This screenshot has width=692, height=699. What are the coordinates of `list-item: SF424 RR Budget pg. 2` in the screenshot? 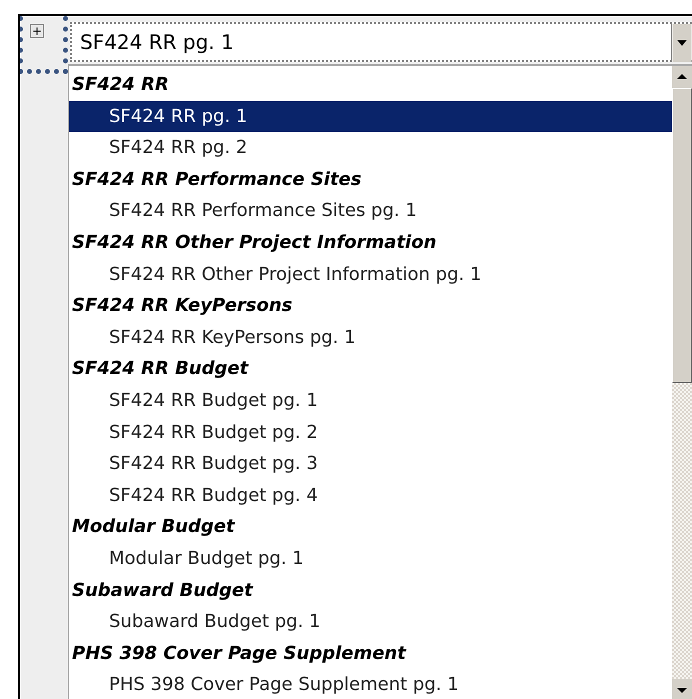 It's located at (370, 432).